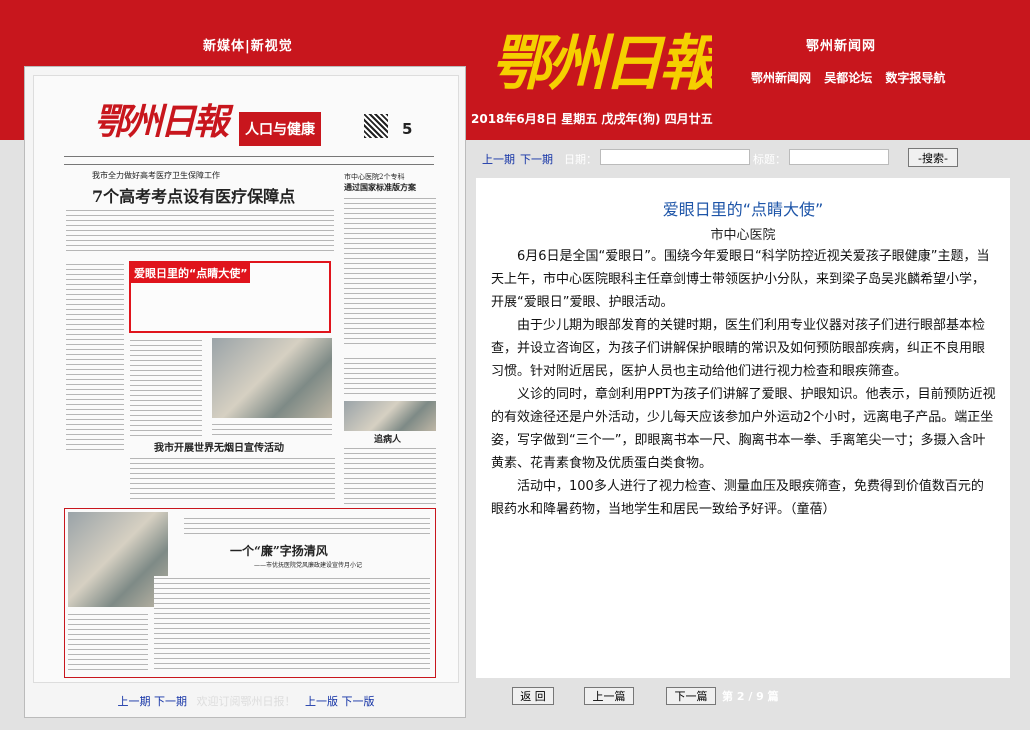 Image resolution: width=1030 pixels, height=730 pixels. What do you see at coordinates (407, 129) in the screenshot?
I see `newspaper-page-number: 5` at bounding box center [407, 129].